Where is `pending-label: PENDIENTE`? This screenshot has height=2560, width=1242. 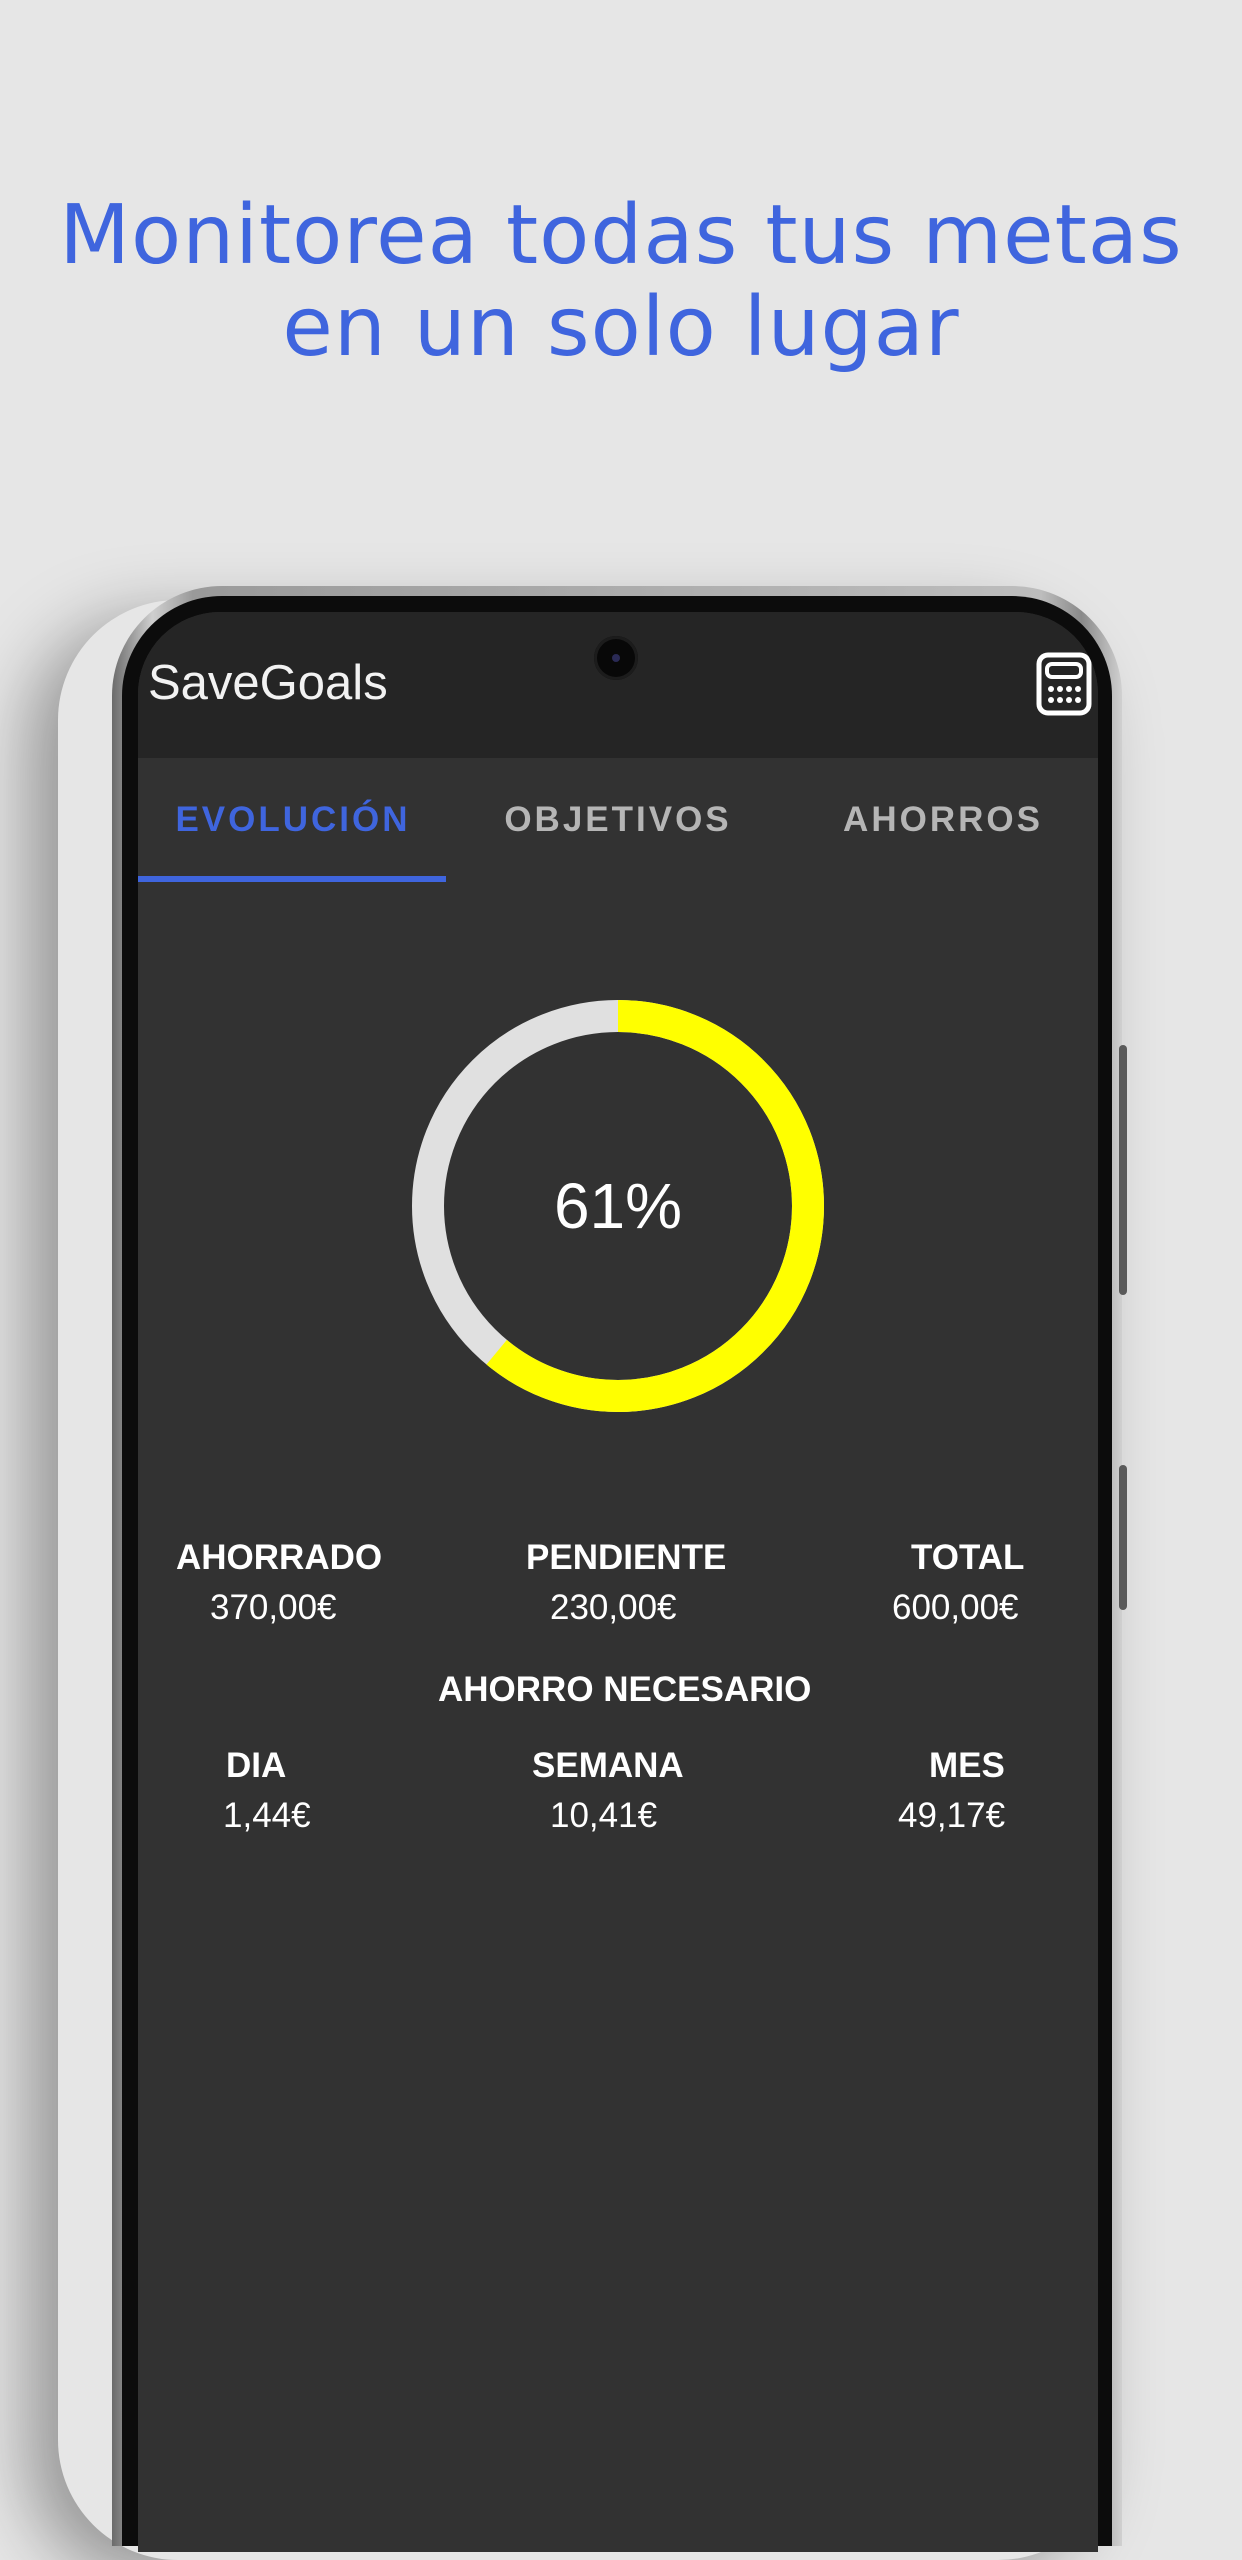 pending-label: PENDIENTE is located at coordinates (626, 1557).